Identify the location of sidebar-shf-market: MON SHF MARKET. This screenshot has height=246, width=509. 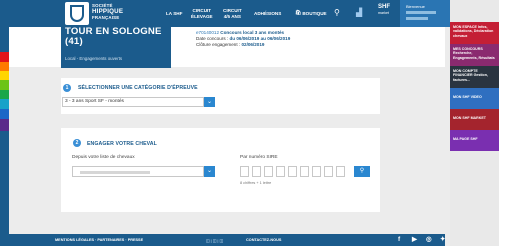
(474, 119).